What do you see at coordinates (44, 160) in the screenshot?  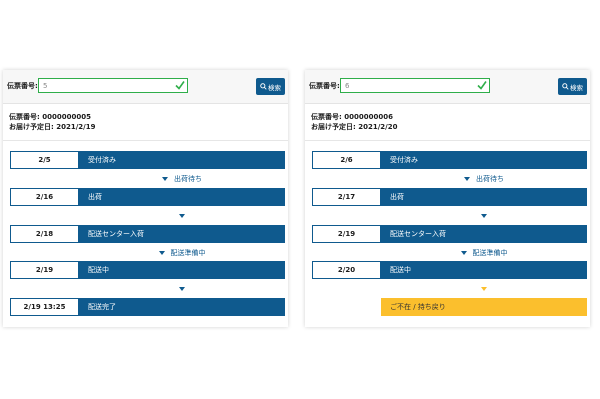 I see `step-date: 2/5` at bounding box center [44, 160].